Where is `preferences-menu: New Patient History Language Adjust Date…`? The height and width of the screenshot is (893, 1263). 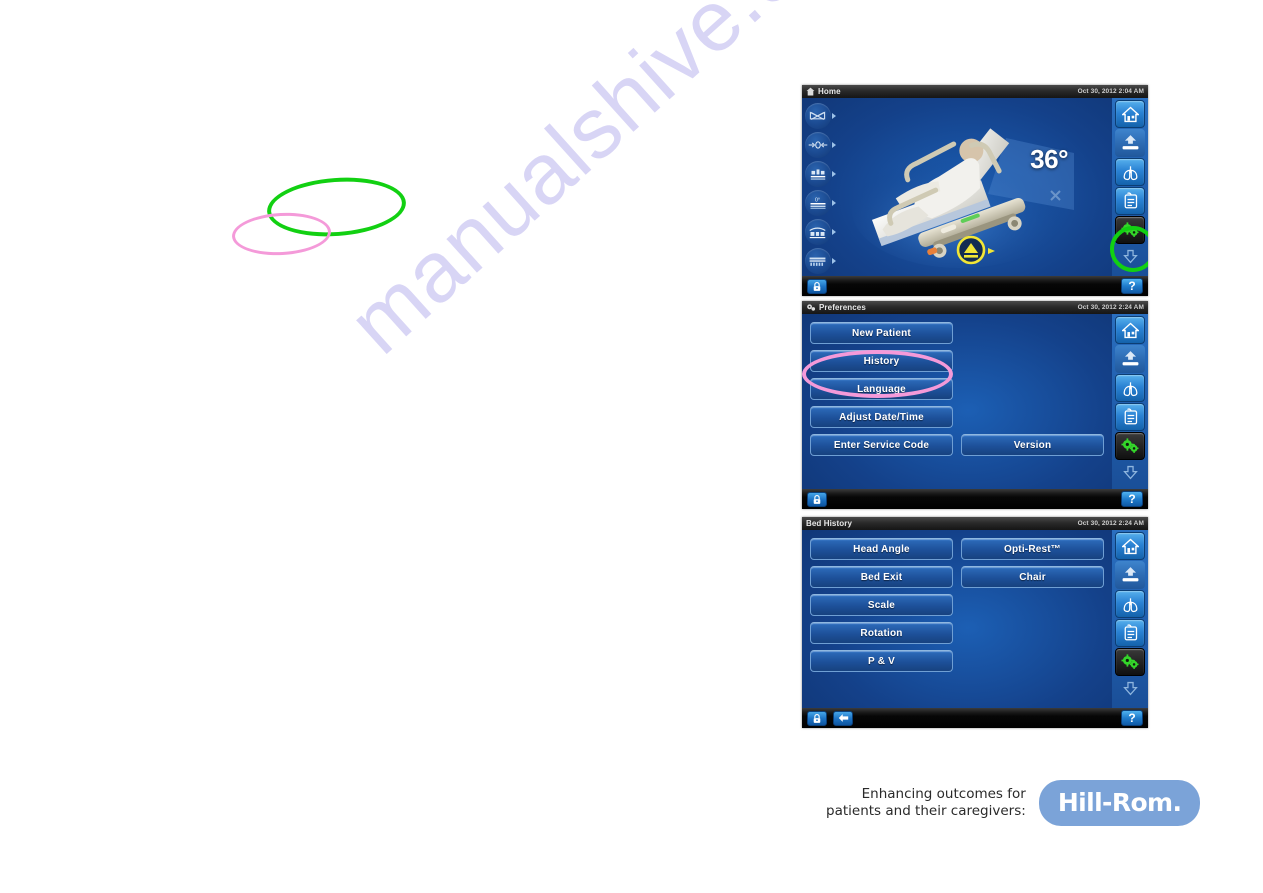 preferences-menu: New Patient History Language Adjust Date… is located at coordinates (957, 401).